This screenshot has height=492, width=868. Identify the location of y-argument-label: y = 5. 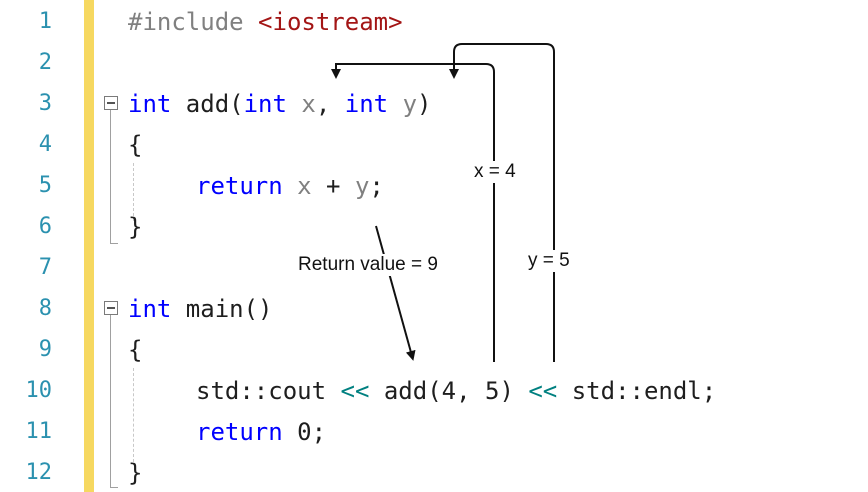
(549, 261).